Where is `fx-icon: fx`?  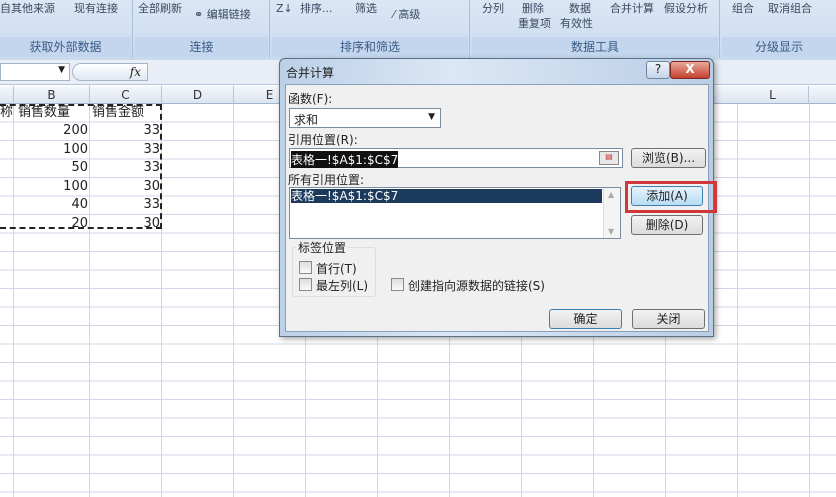
fx-icon: fx is located at coordinates (110, 72).